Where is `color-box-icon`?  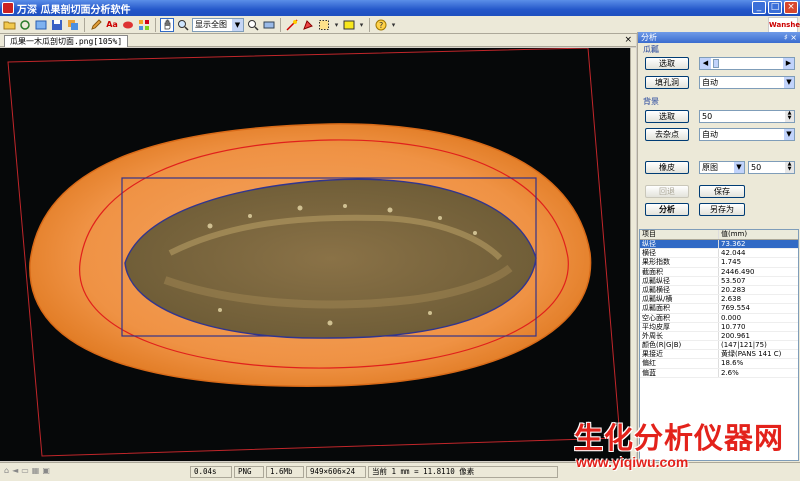
color-box-icon is located at coordinates (349, 25).